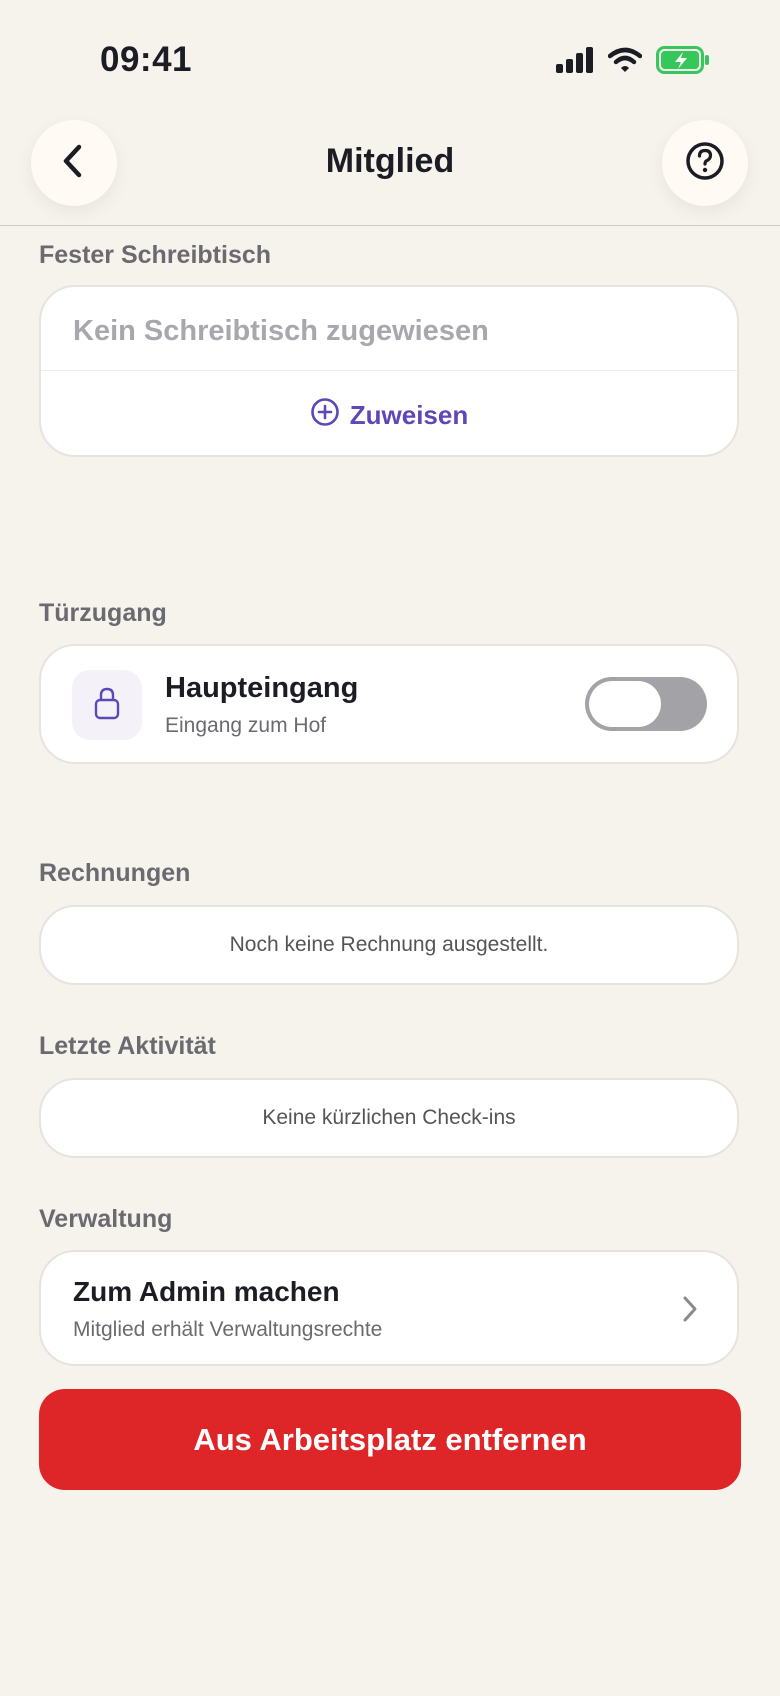 The height and width of the screenshot is (1696, 780). I want to click on door-access-toggle, so click(646, 704).